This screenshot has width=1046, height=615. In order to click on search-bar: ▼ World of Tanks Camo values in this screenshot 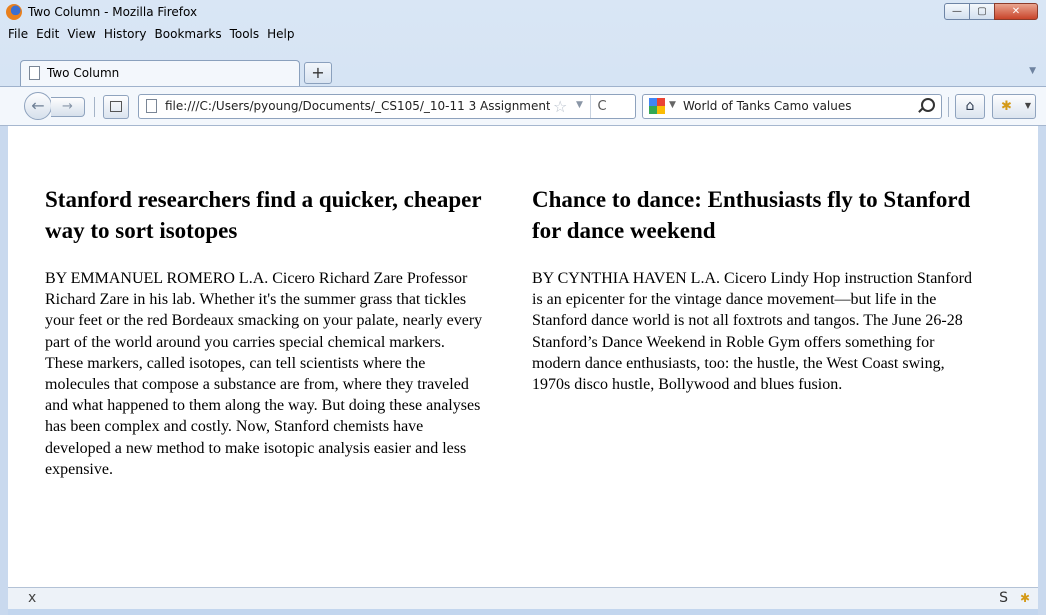, I will do `click(792, 106)`.